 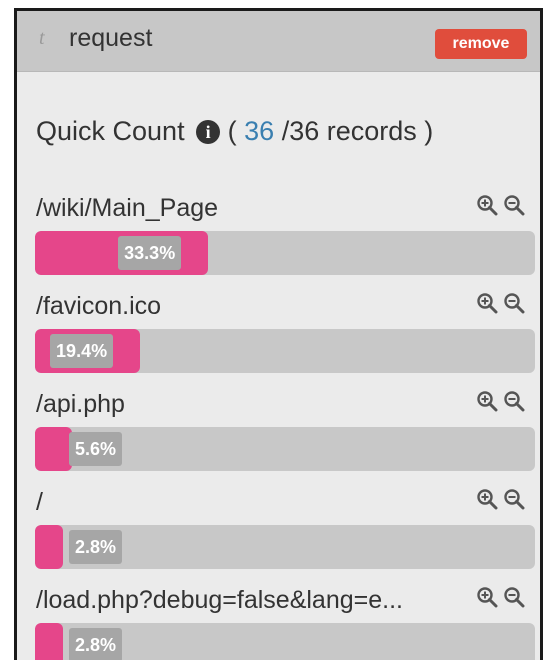 I want to click on value-label: /api.php, so click(x=80, y=404).